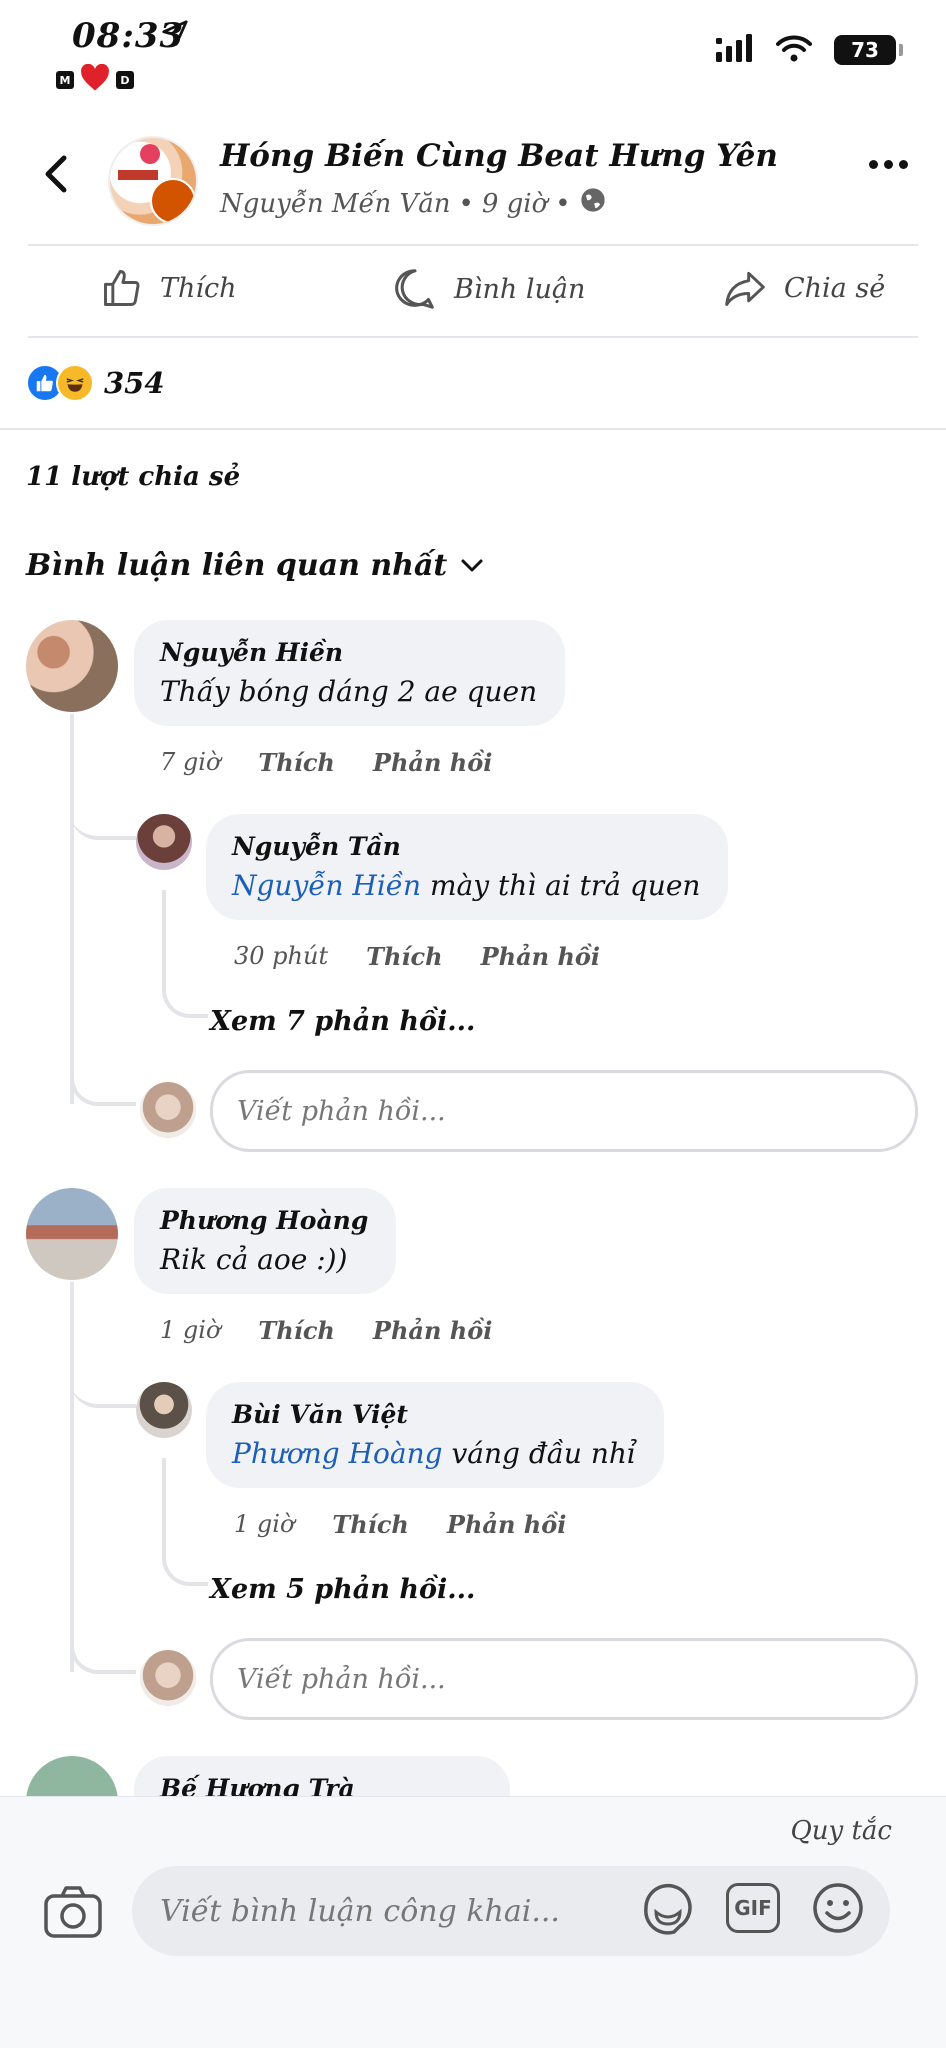  I want to click on sticker-icon, so click(668, 1909).